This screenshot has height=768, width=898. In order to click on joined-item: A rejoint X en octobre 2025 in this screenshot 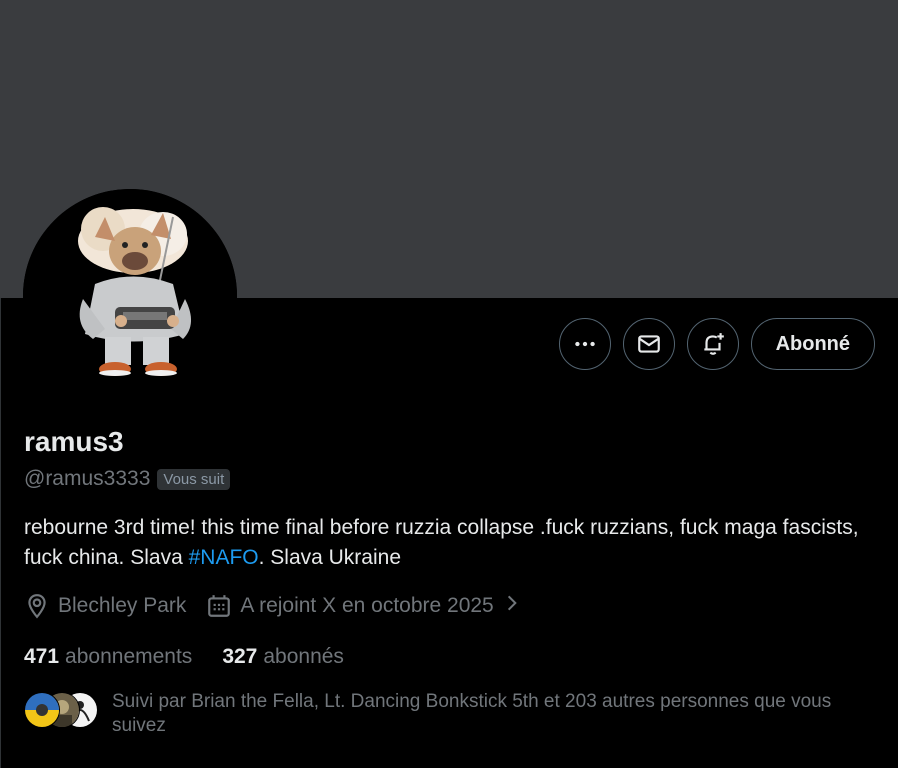, I will do `click(363, 606)`.